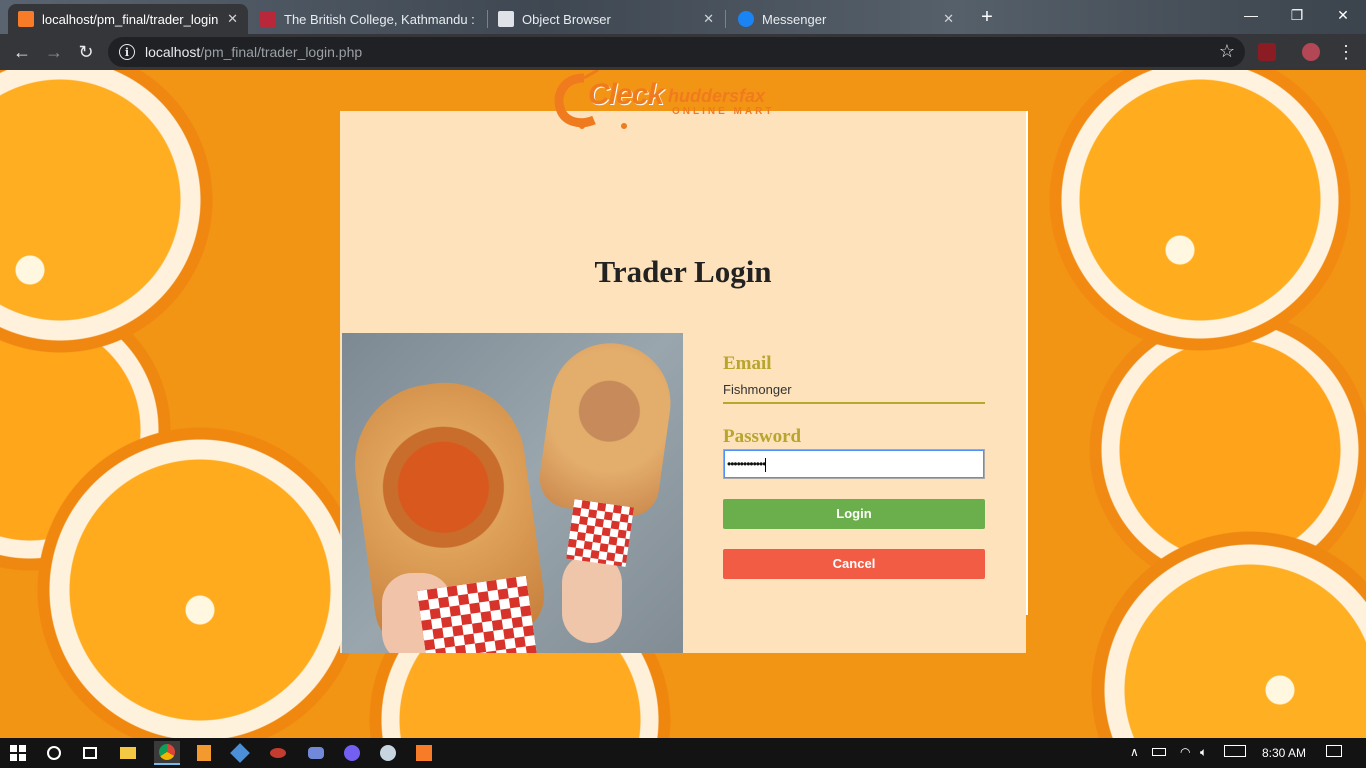  Describe the element at coordinates (794, 19) in the screenshot. I see `tab-title: Messenger` at that location.